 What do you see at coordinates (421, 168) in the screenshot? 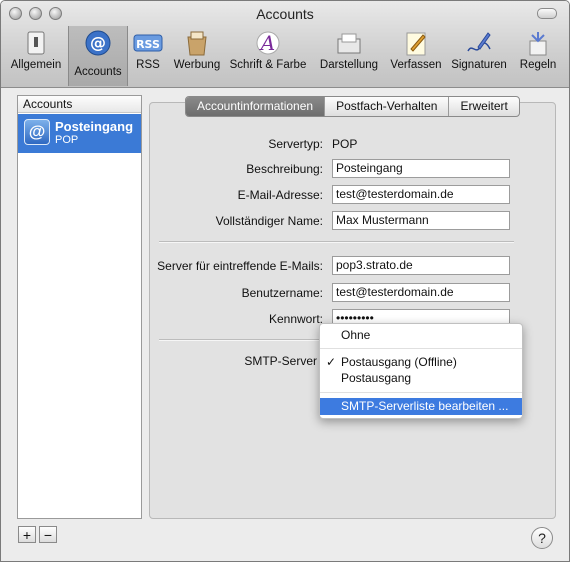
I see `beschreibung-field: Posteingang` at bounding box center [421, 168].